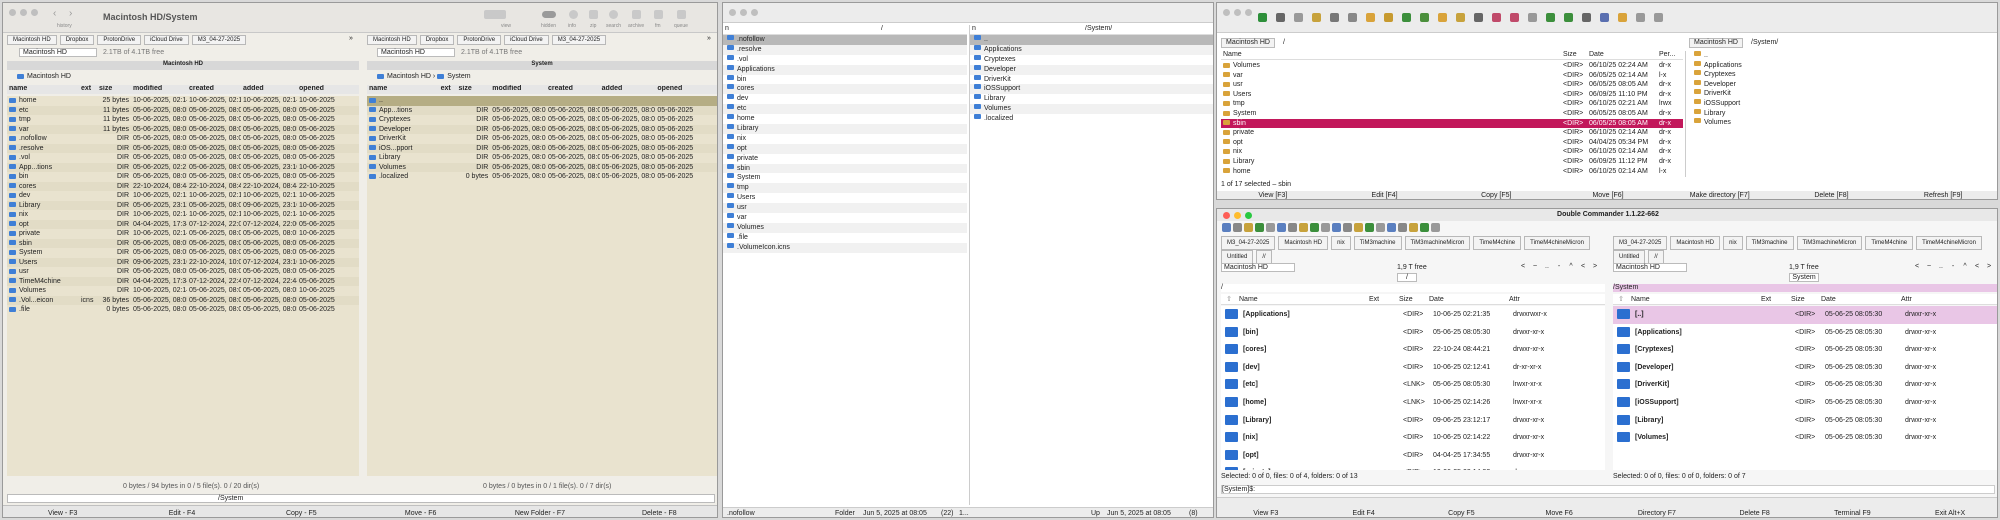  Describe the element at coordinates (1391, 55) in the screenshot. I see `column-header: Name` at that location.